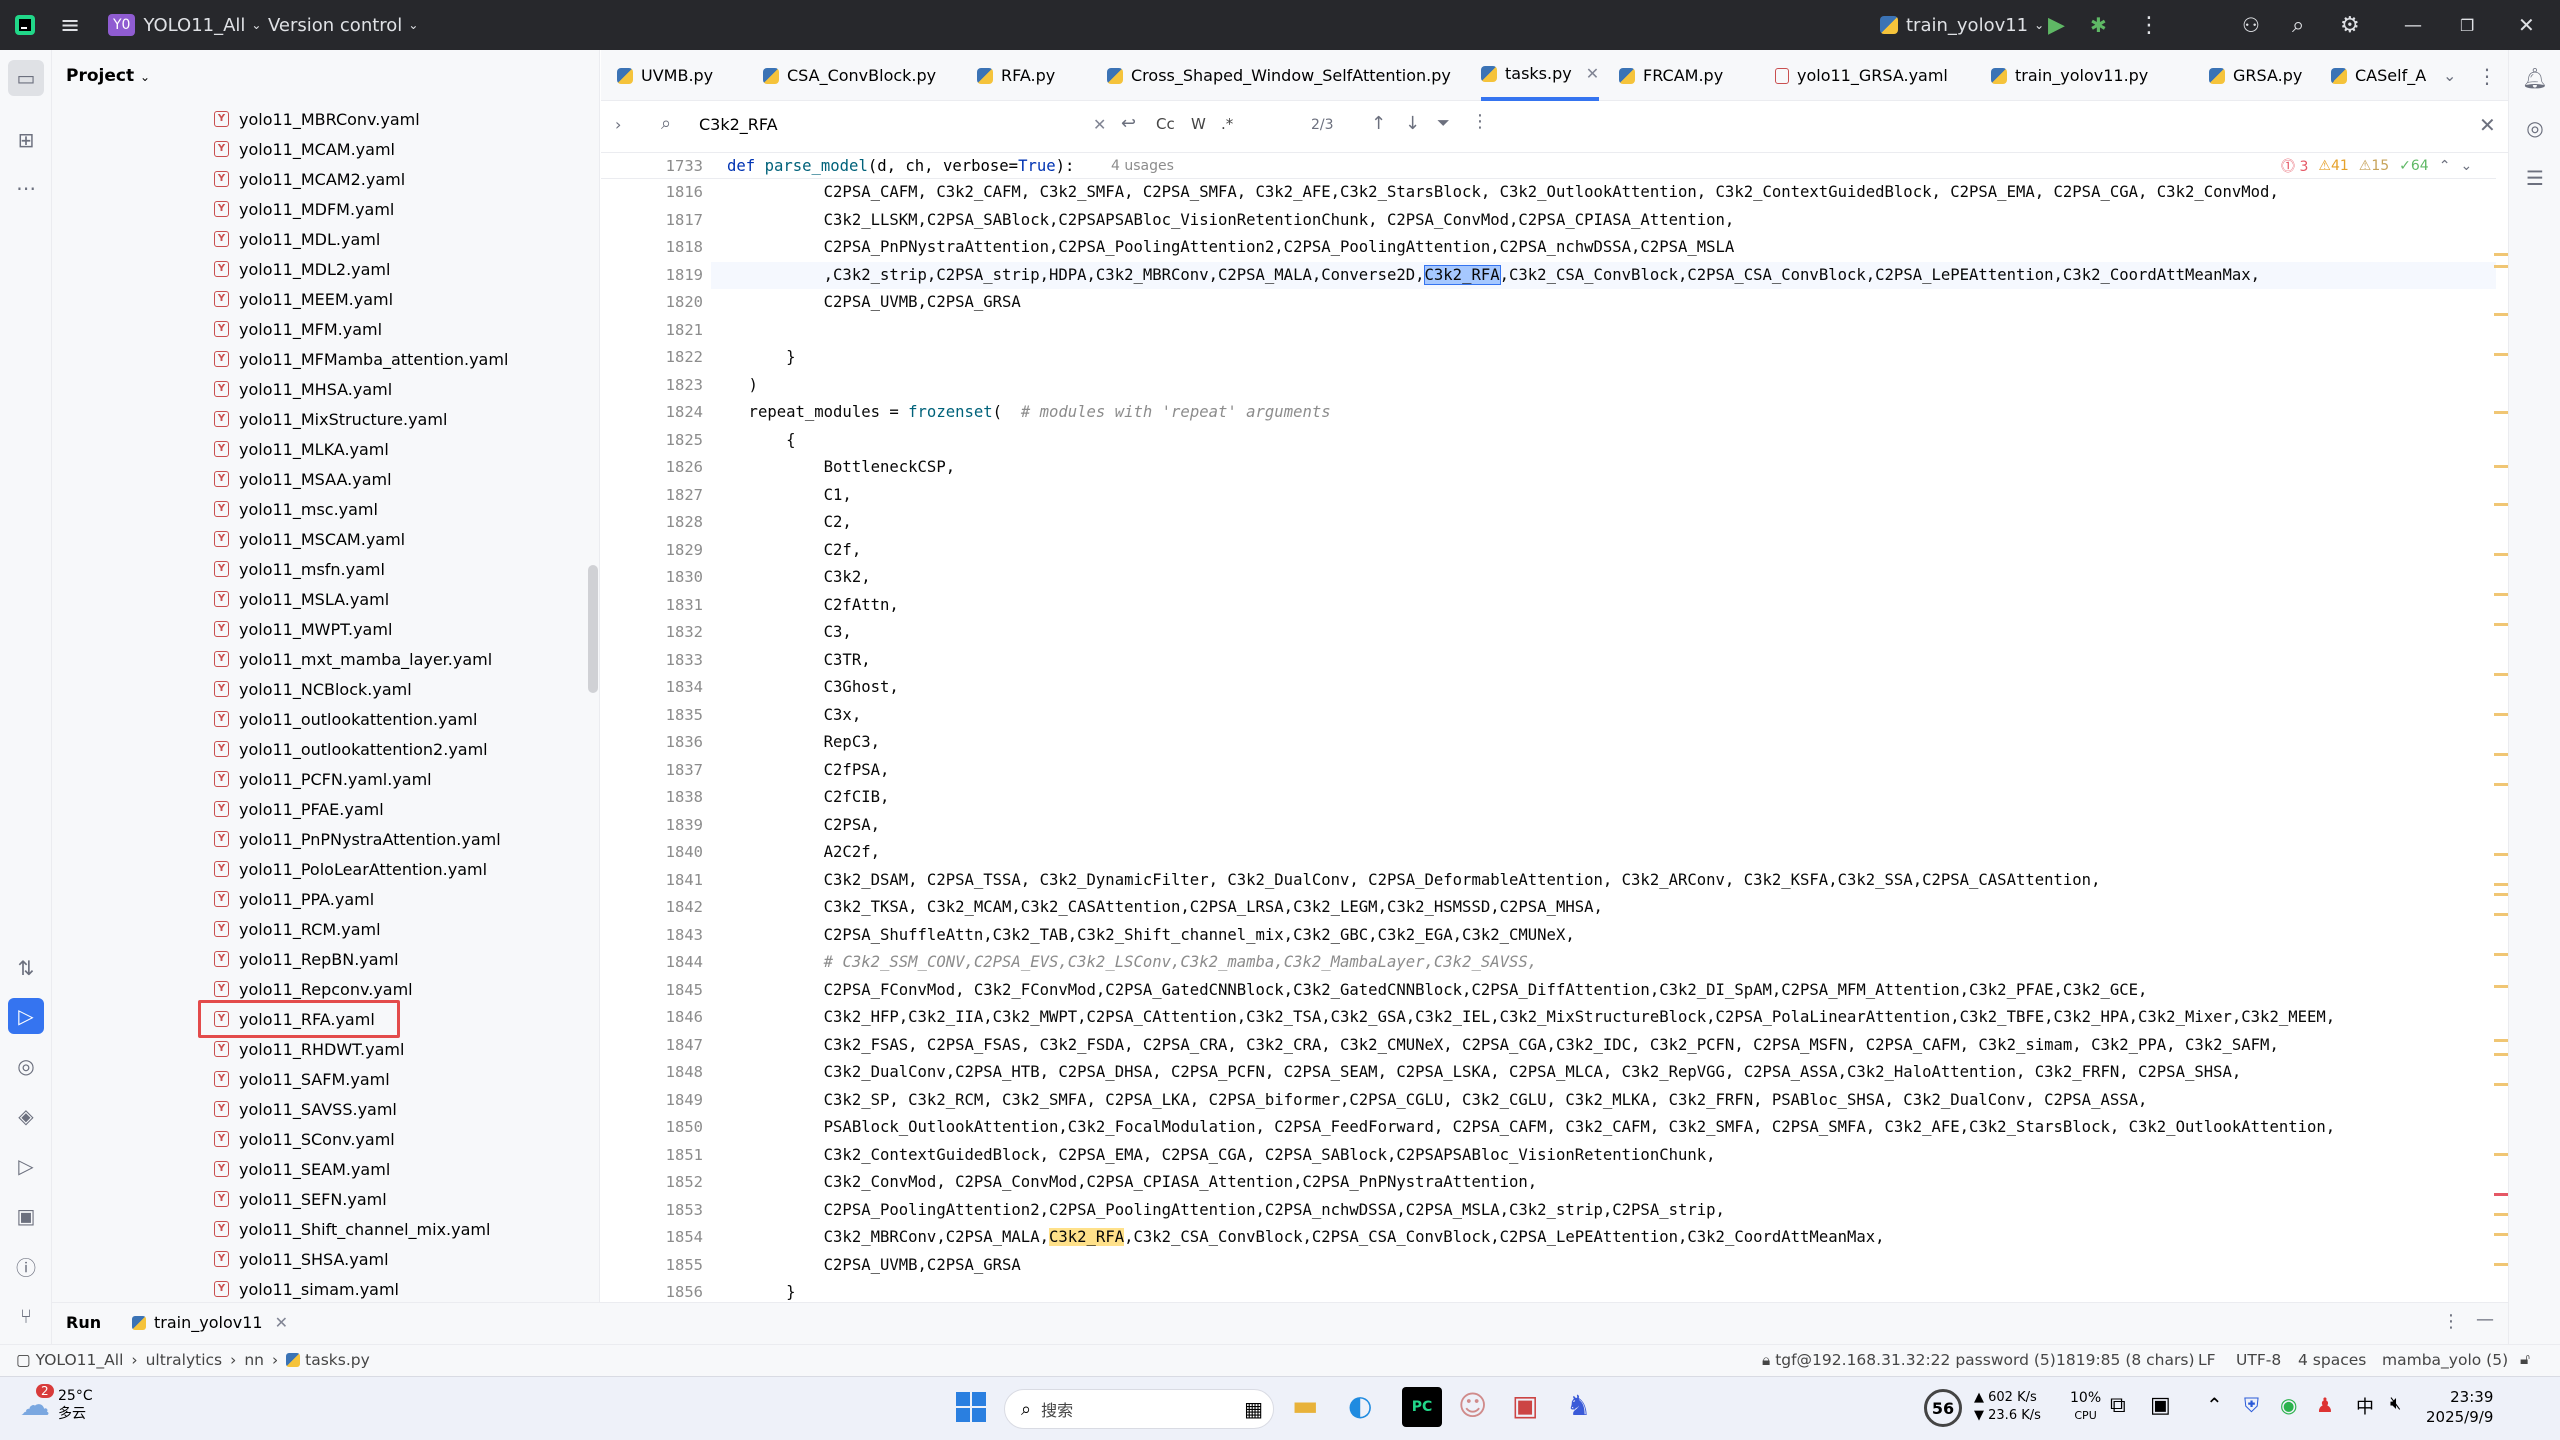 The width and height of the screenshot is (2560, 1440). What do you see at coordinates (2325, 1405) in the screenshot?
I see `tray-user-icon: ♟` at bounding box center [2325, 1405].